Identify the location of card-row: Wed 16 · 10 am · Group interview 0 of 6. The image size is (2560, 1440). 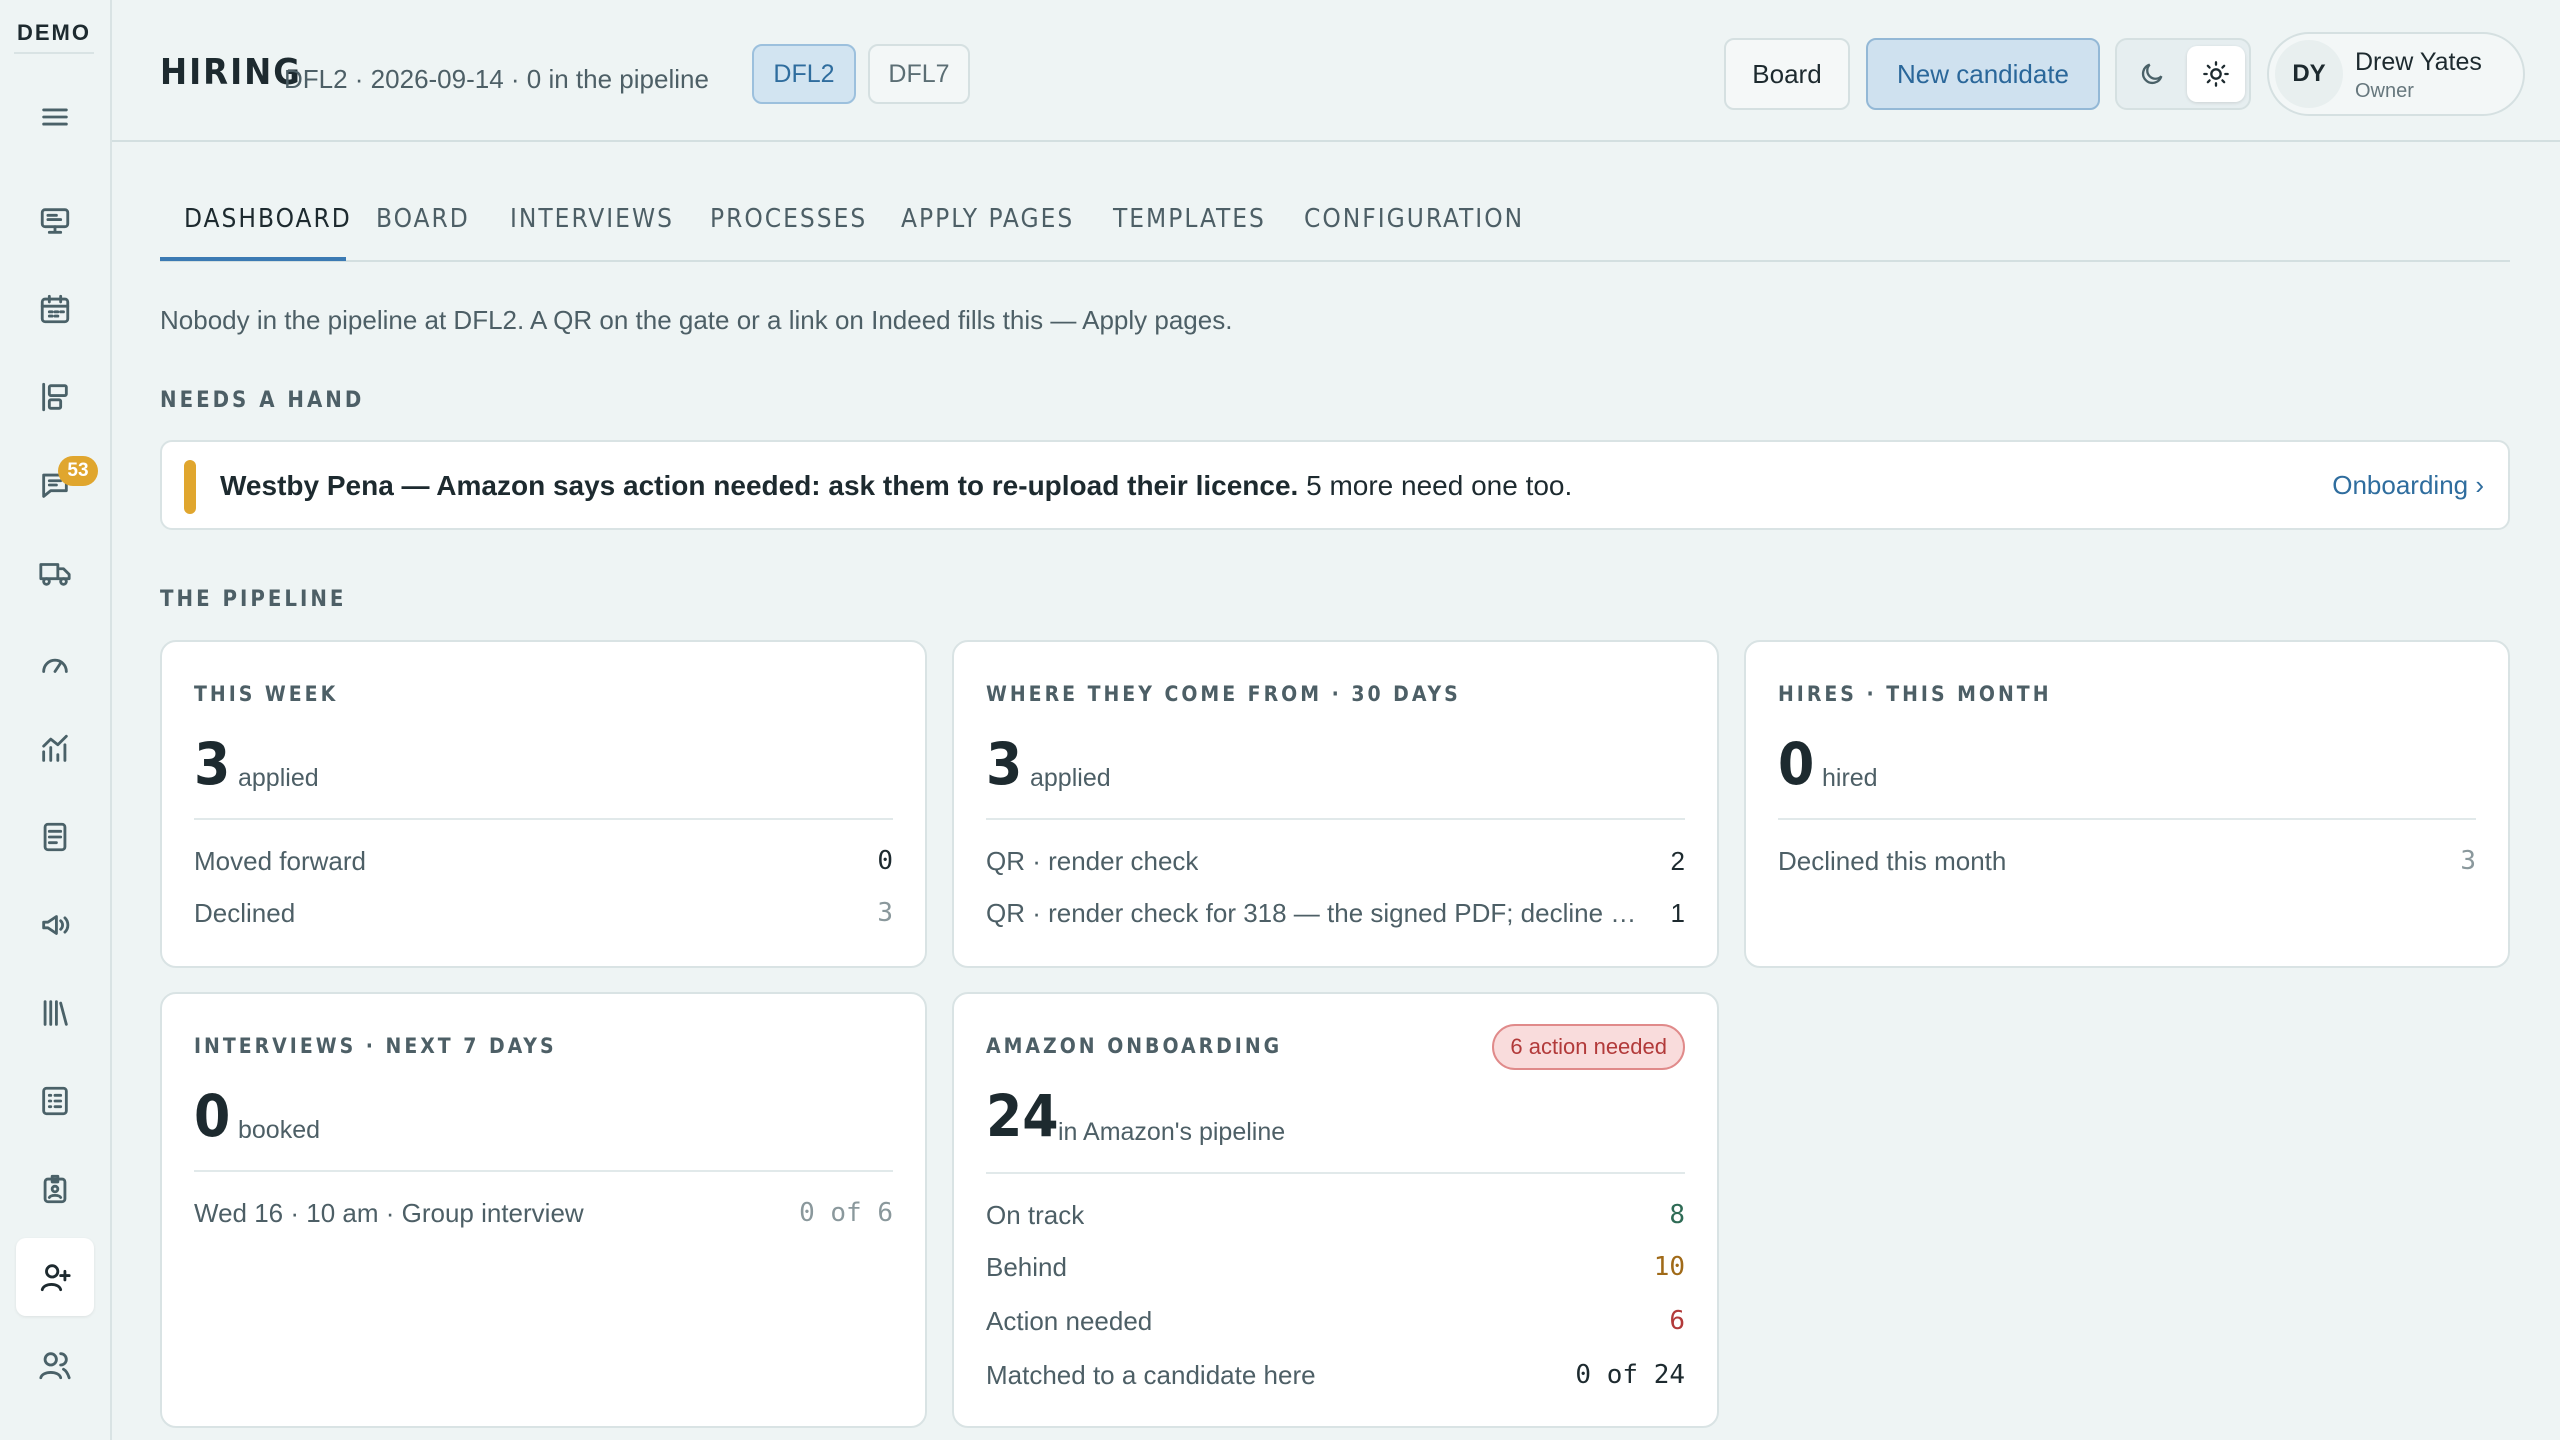
(543, 1216).